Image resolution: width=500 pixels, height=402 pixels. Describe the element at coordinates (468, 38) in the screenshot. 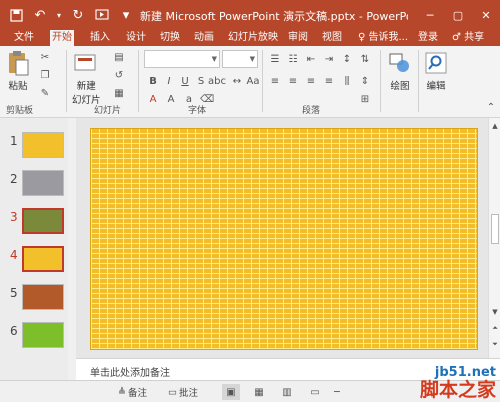

I see `share-button: ♂ 共享` at that location.